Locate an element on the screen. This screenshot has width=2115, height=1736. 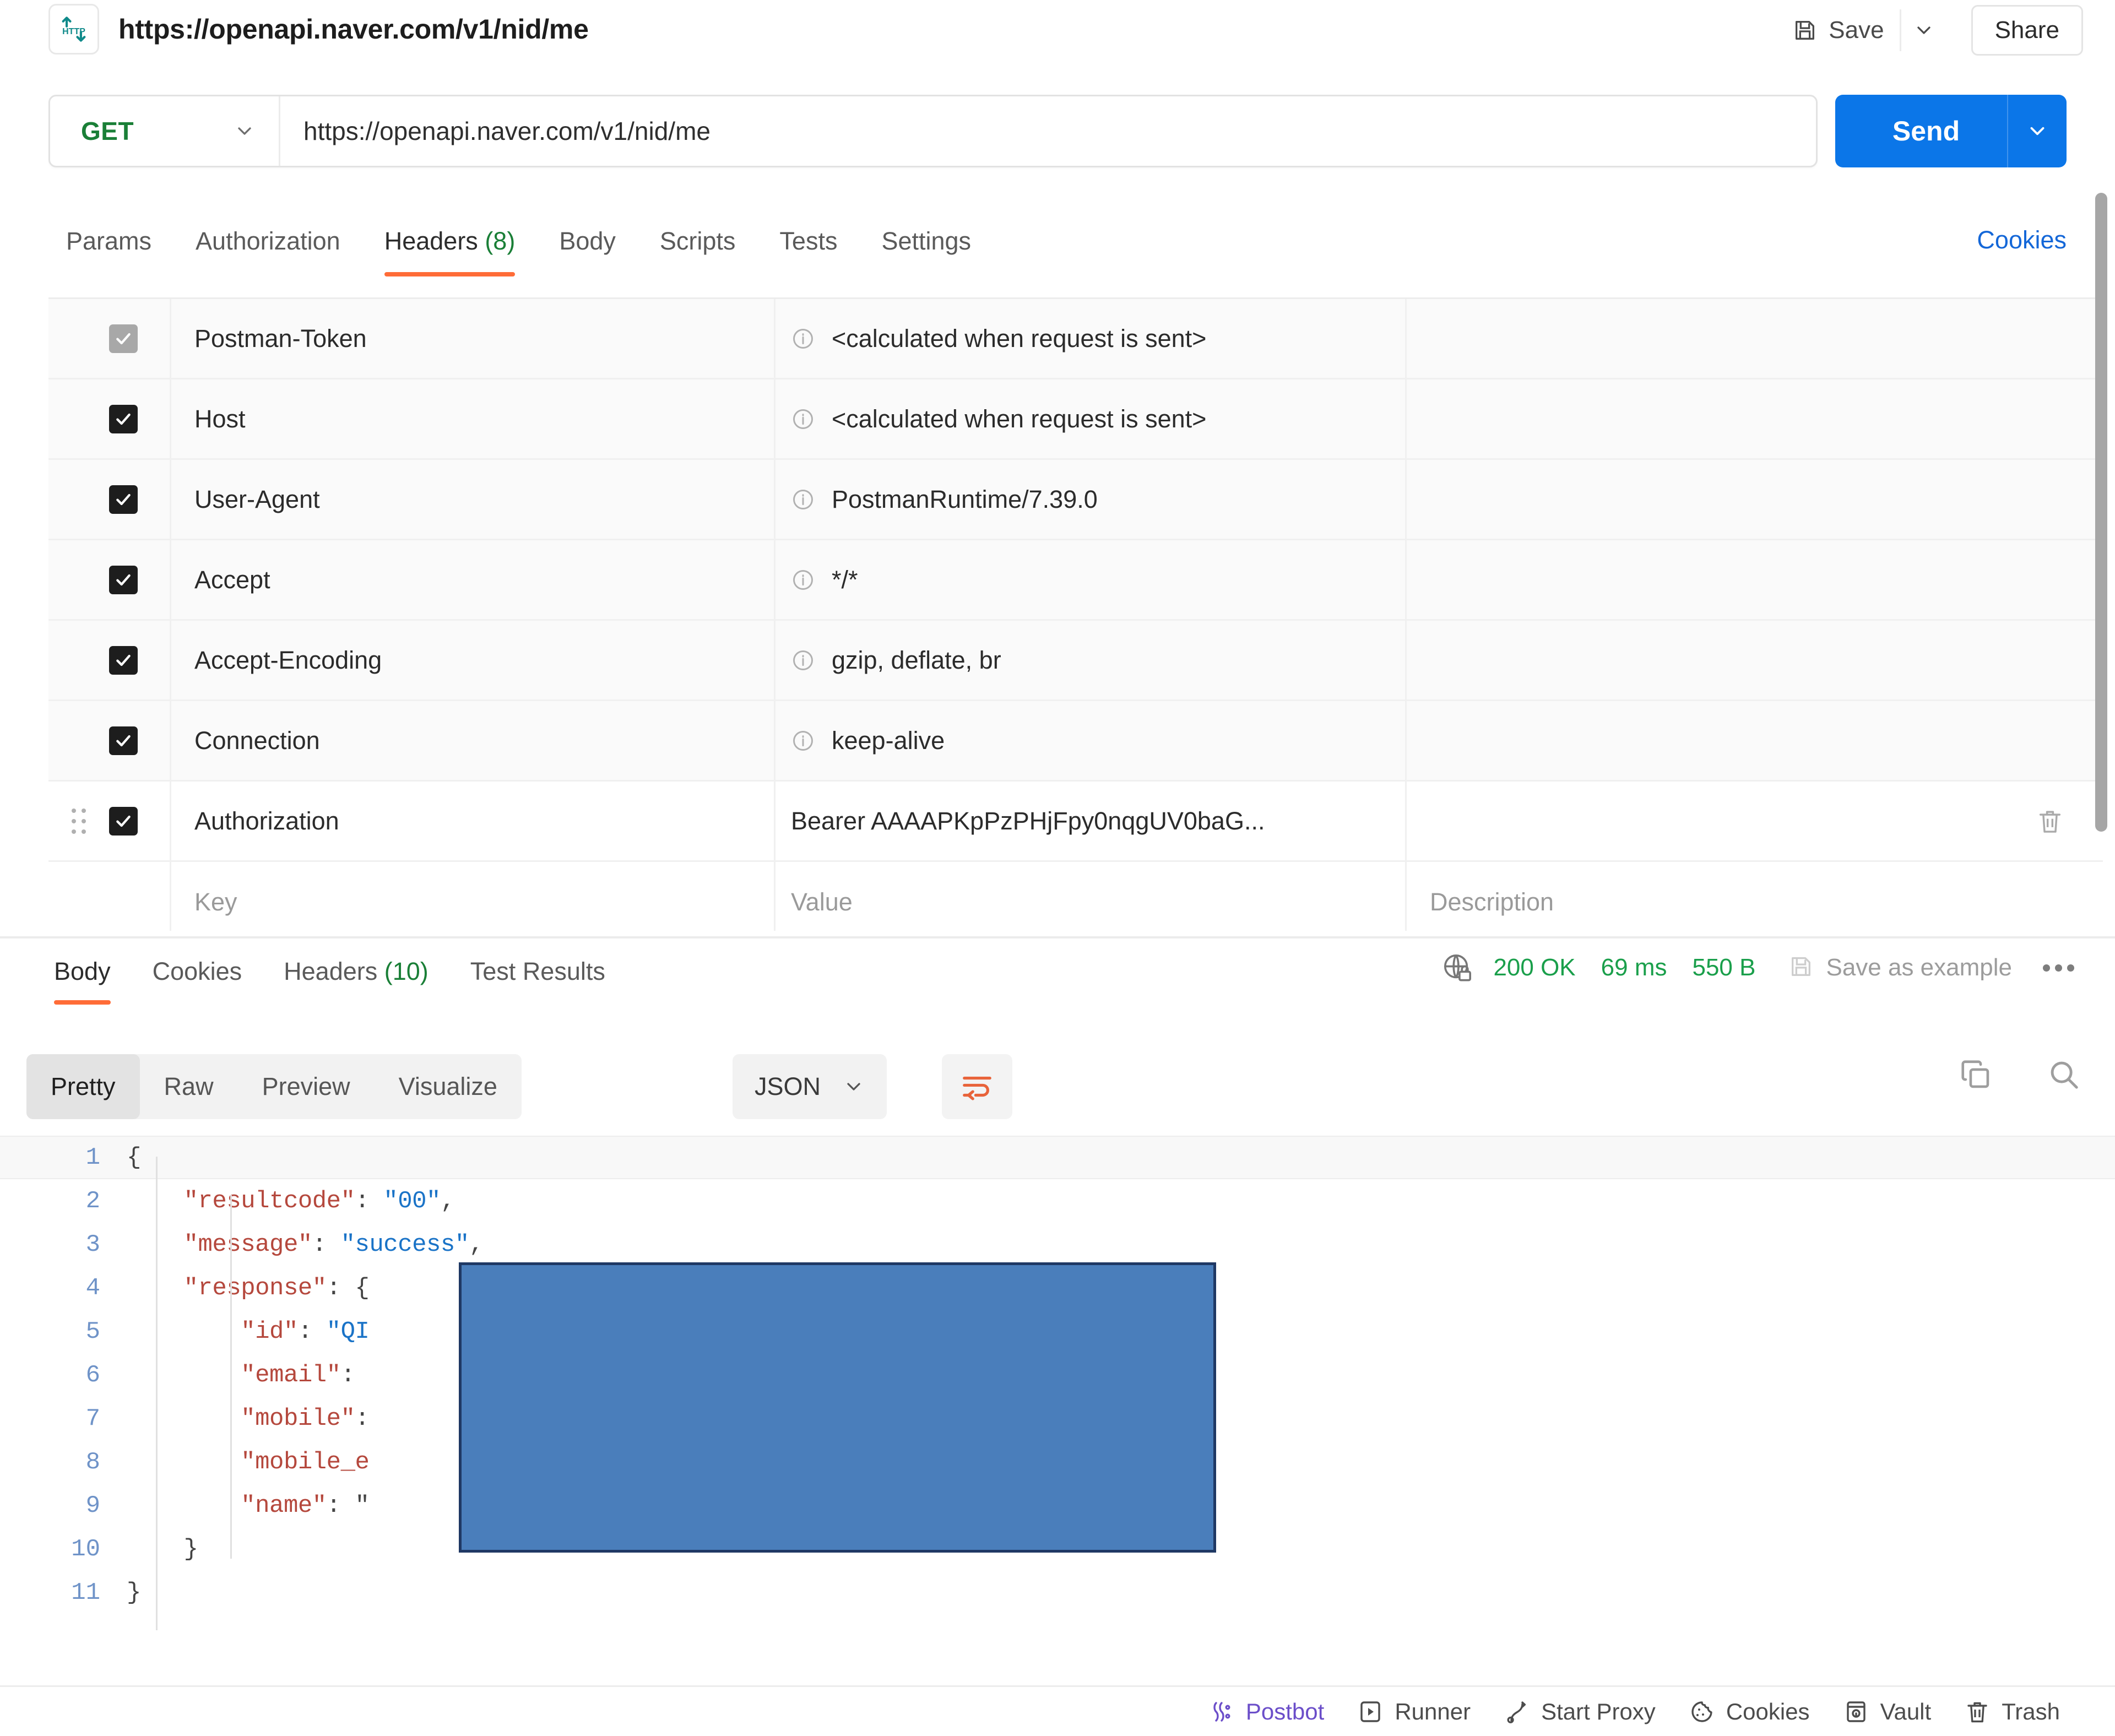
header-value-text: keep-alive is located at coordinates (888, 740).